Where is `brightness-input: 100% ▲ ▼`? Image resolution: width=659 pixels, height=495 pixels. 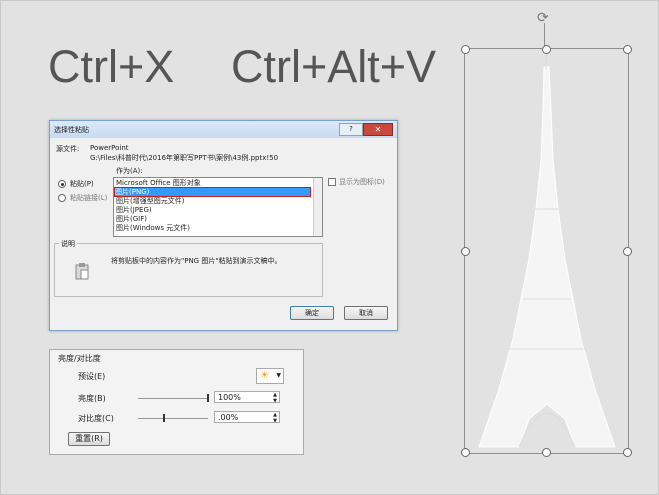 brightness-input: 100% ▲ ▼ is located at coordinates (247, 397).